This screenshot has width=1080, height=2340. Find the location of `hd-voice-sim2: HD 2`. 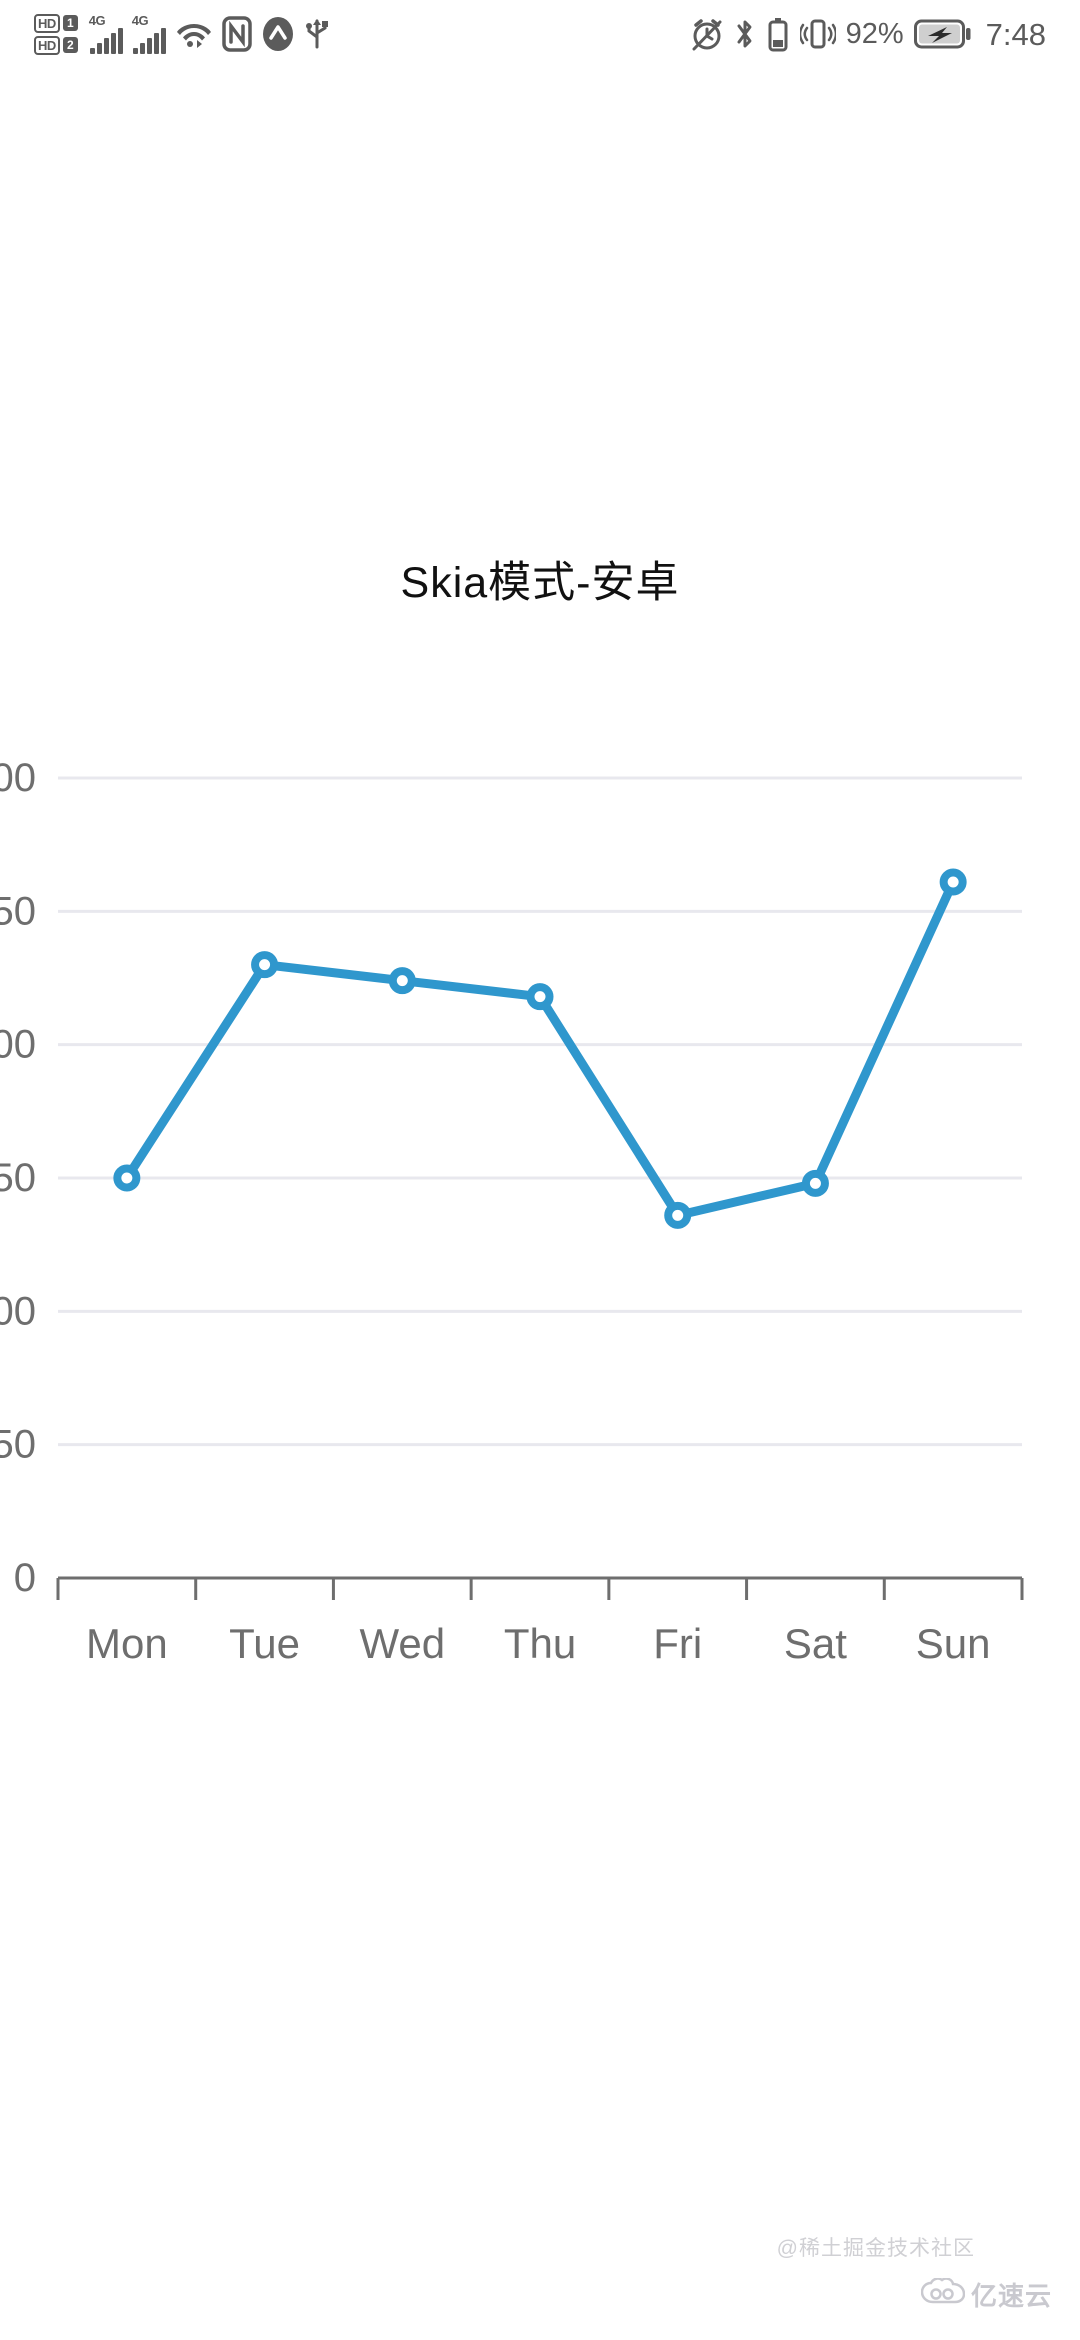

hd-voice-sim2: HD 2 is located at coordinates (56, 45).